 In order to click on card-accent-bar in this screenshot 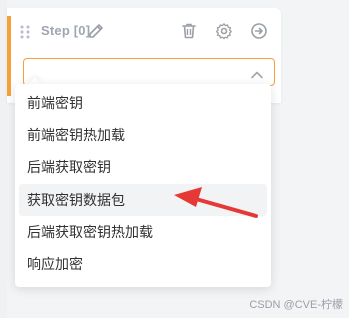, I will do `click(9, 56)`.